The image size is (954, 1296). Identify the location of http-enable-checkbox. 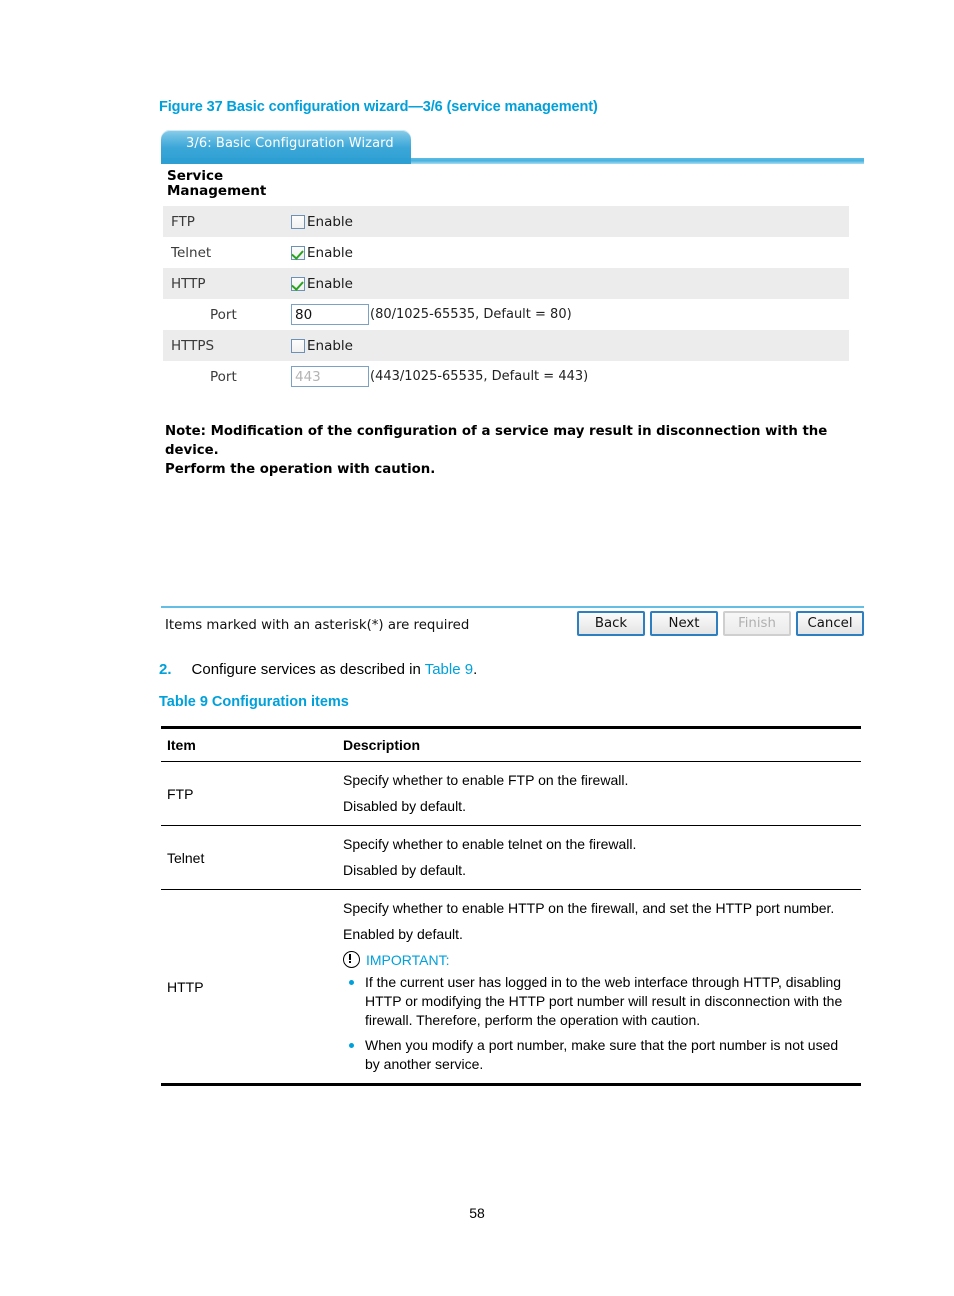
(298, 283).